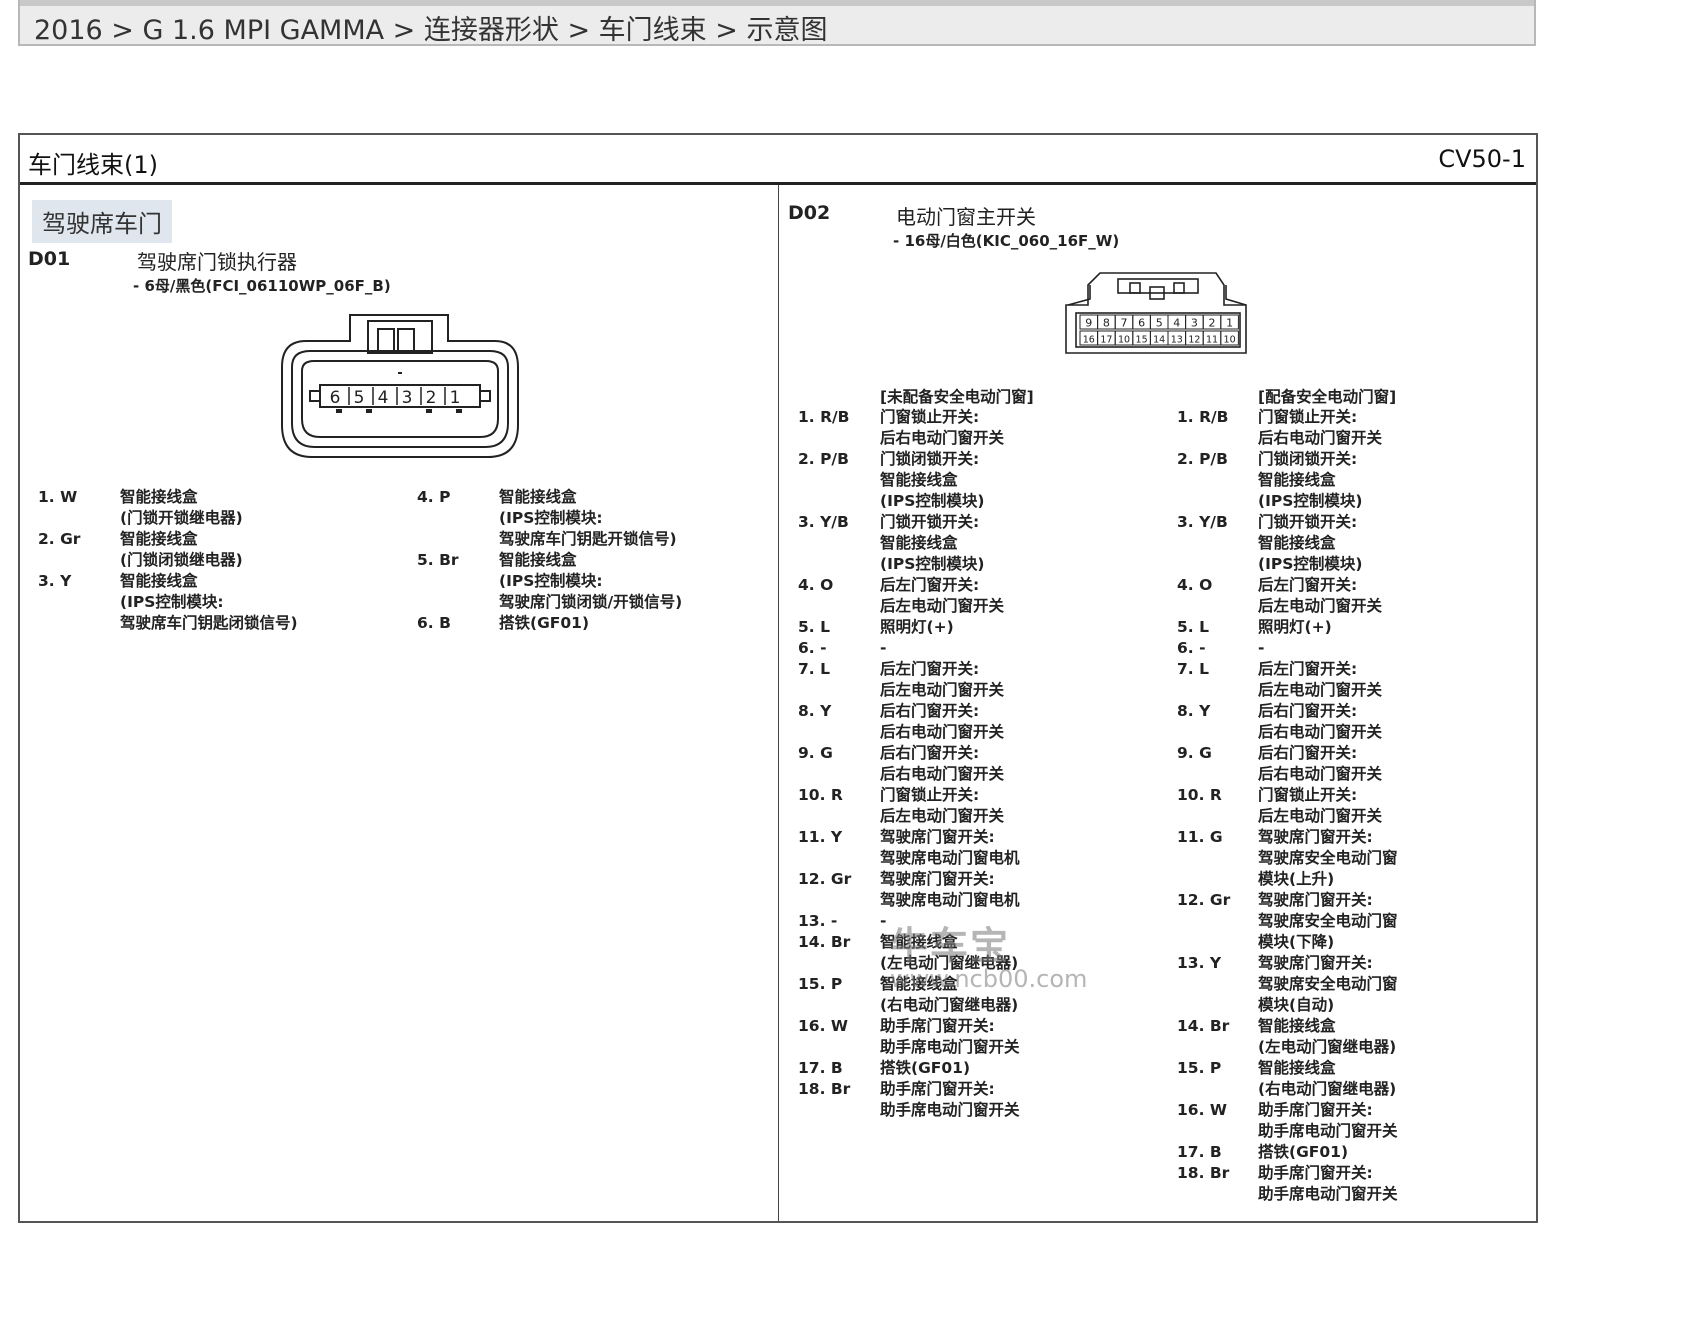 This screenshot has height=1334, width=1698. I want to click on d02-left-pin-description: 门锁闭锁开关: 智能接线盒 (IPS控制模块), so click(932, 480).